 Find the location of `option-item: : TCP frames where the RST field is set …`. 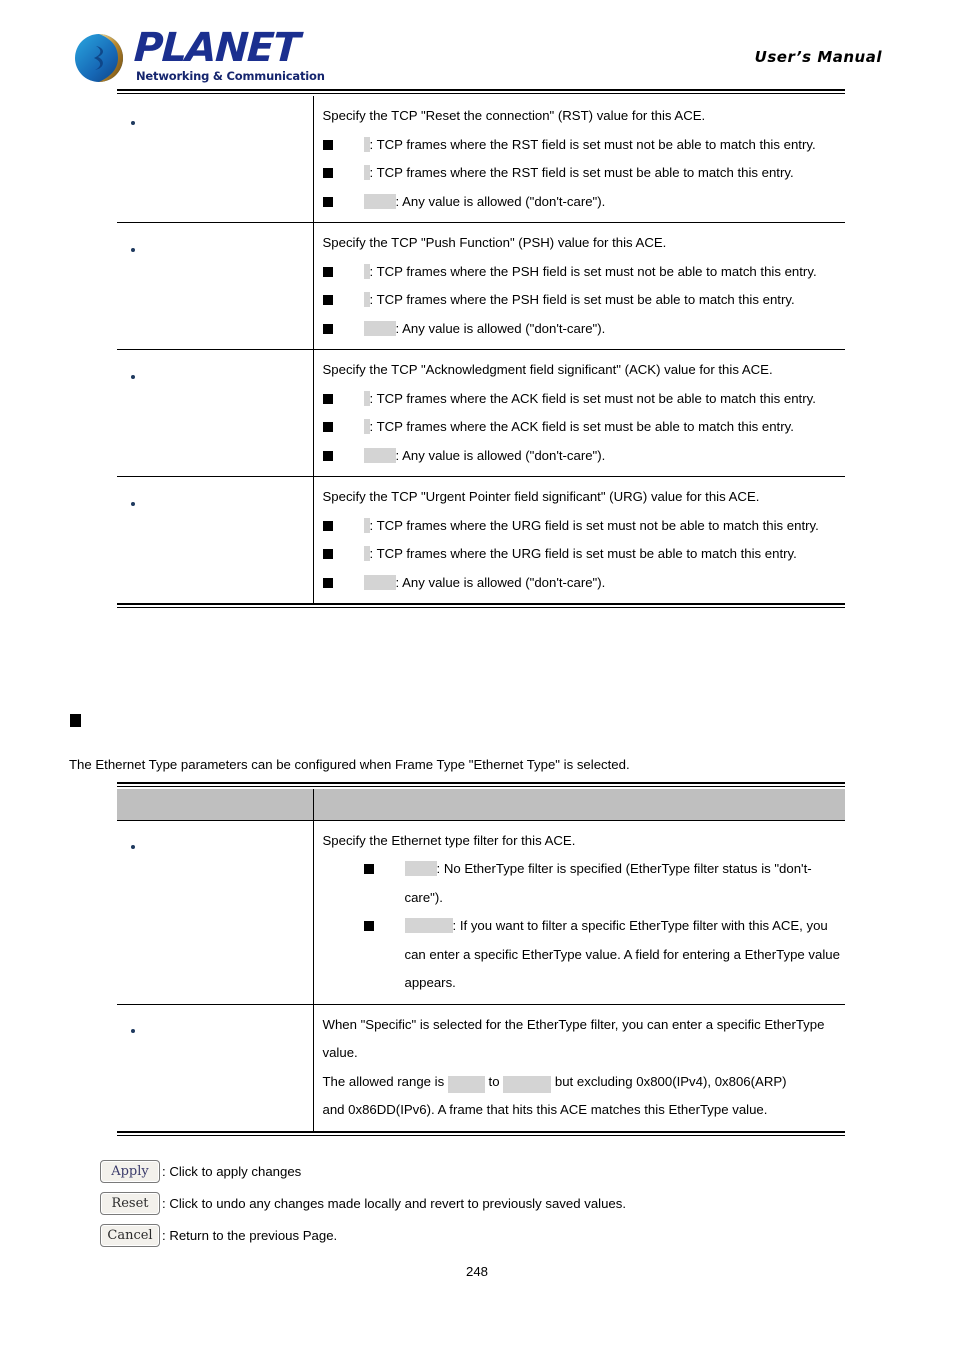

option-item: : TCP frames where the RST field is set … is located at coordinates (584, 145).